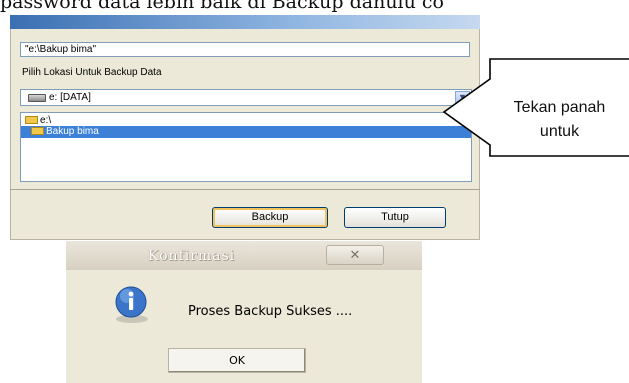 Image resolution: width=629 pixels, height=383 pixels. What do you see at coordinates (559, 107) in the screenshot?
I see `callout-line-1: Tekan panah` at bounding box center [559, 107].